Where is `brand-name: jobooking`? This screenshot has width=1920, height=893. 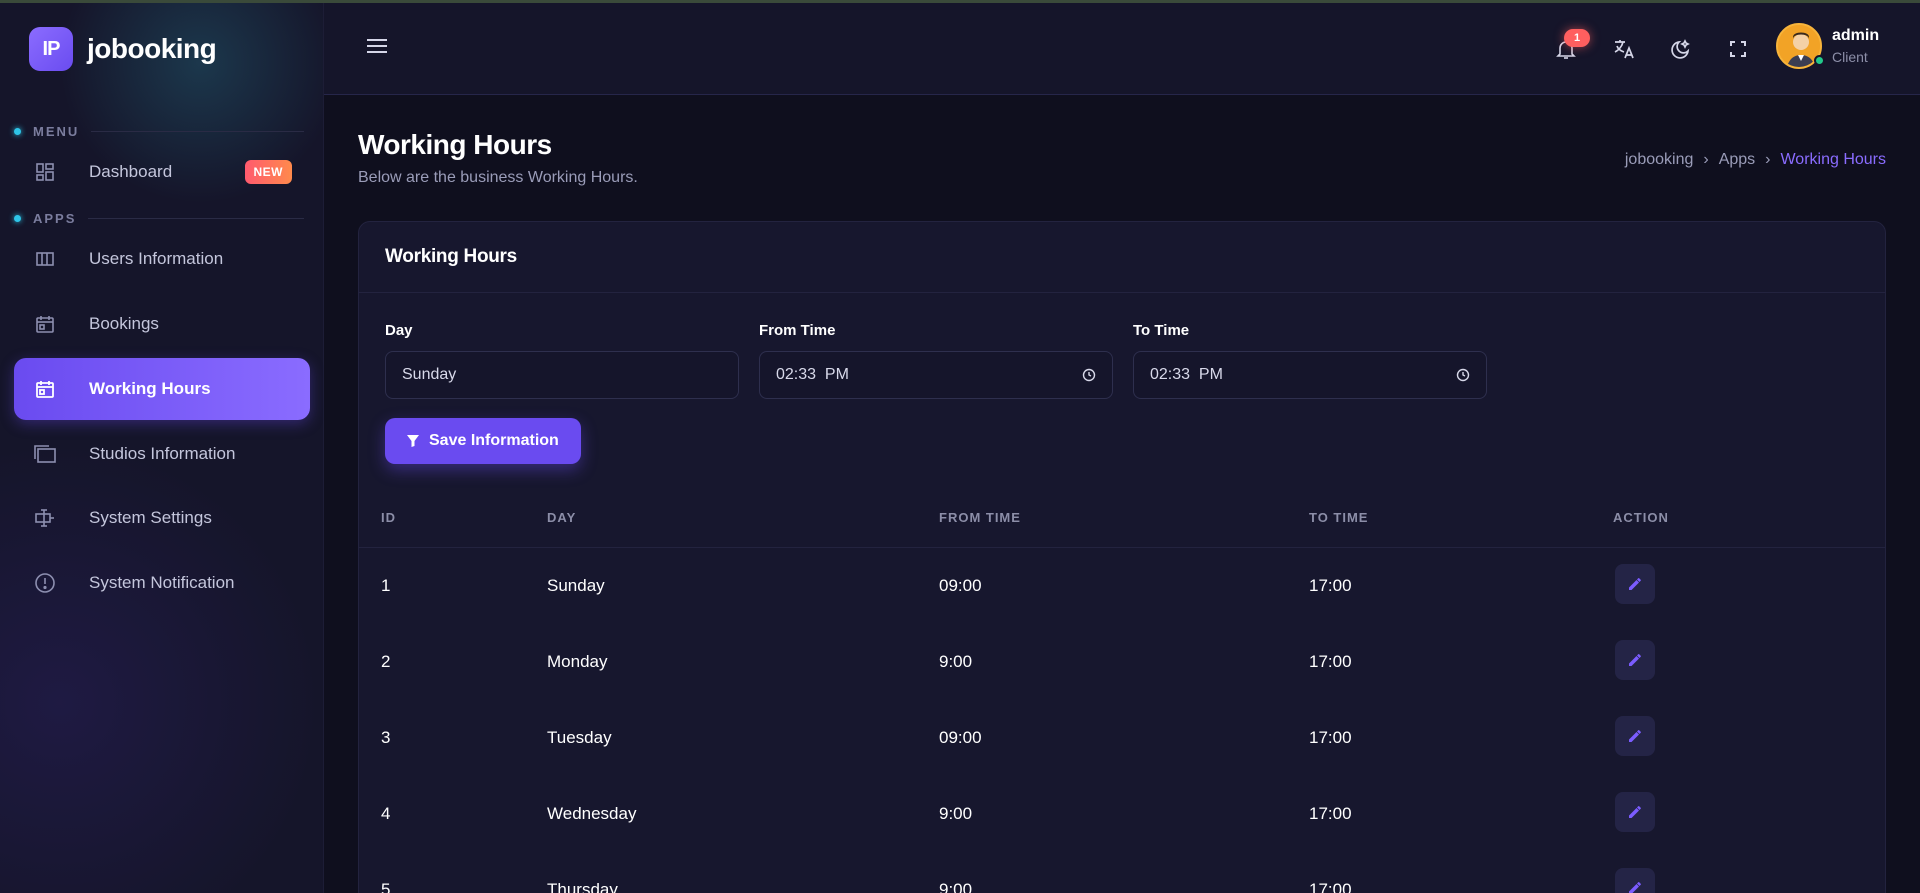
brand-name: jobooking is located at coordinates (152, 48).